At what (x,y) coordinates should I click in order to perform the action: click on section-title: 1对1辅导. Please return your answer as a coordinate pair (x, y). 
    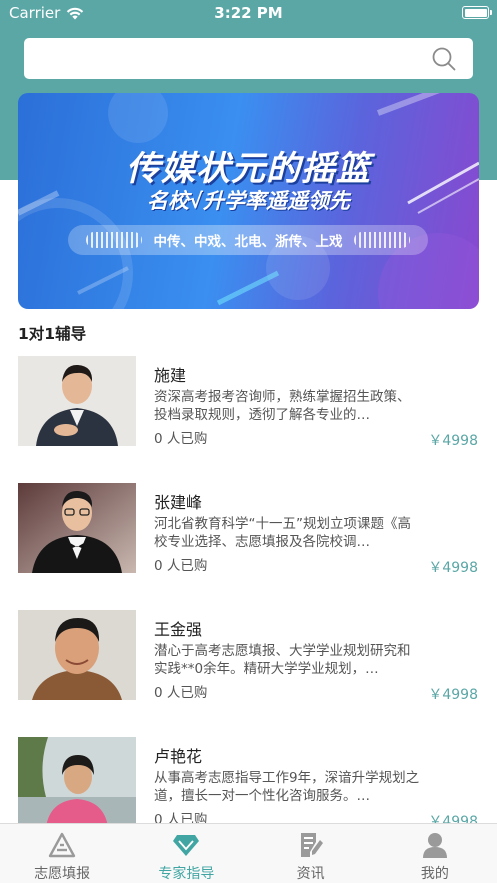
    Looking at the image, I should click on (52, 334).